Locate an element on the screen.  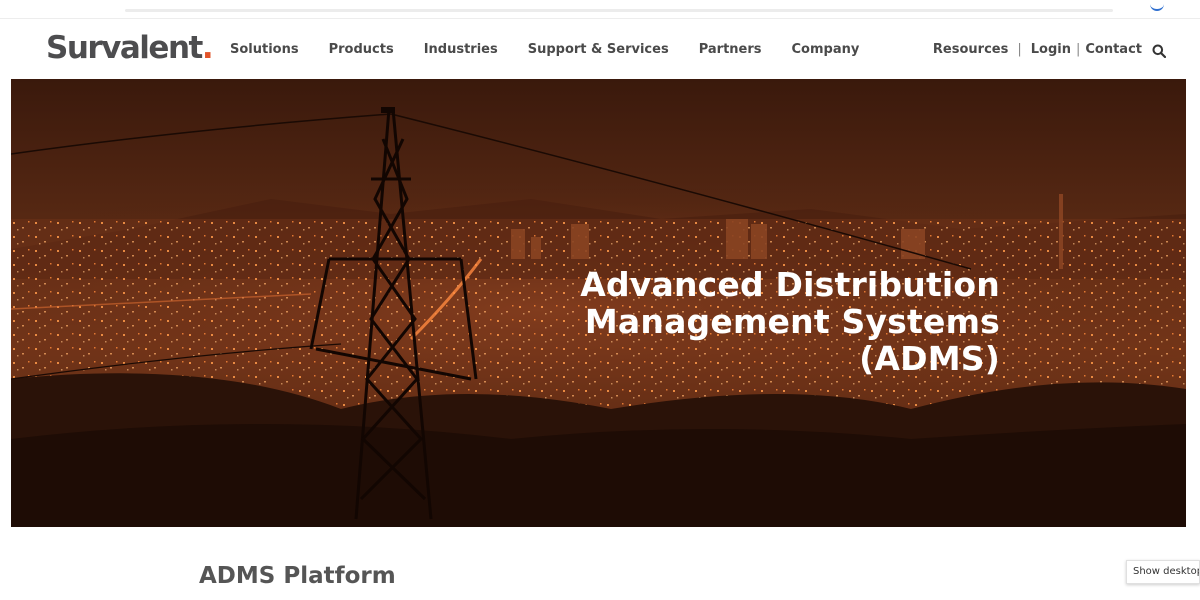
nav-item-industries: Industries is located at coordinates (461, 49).